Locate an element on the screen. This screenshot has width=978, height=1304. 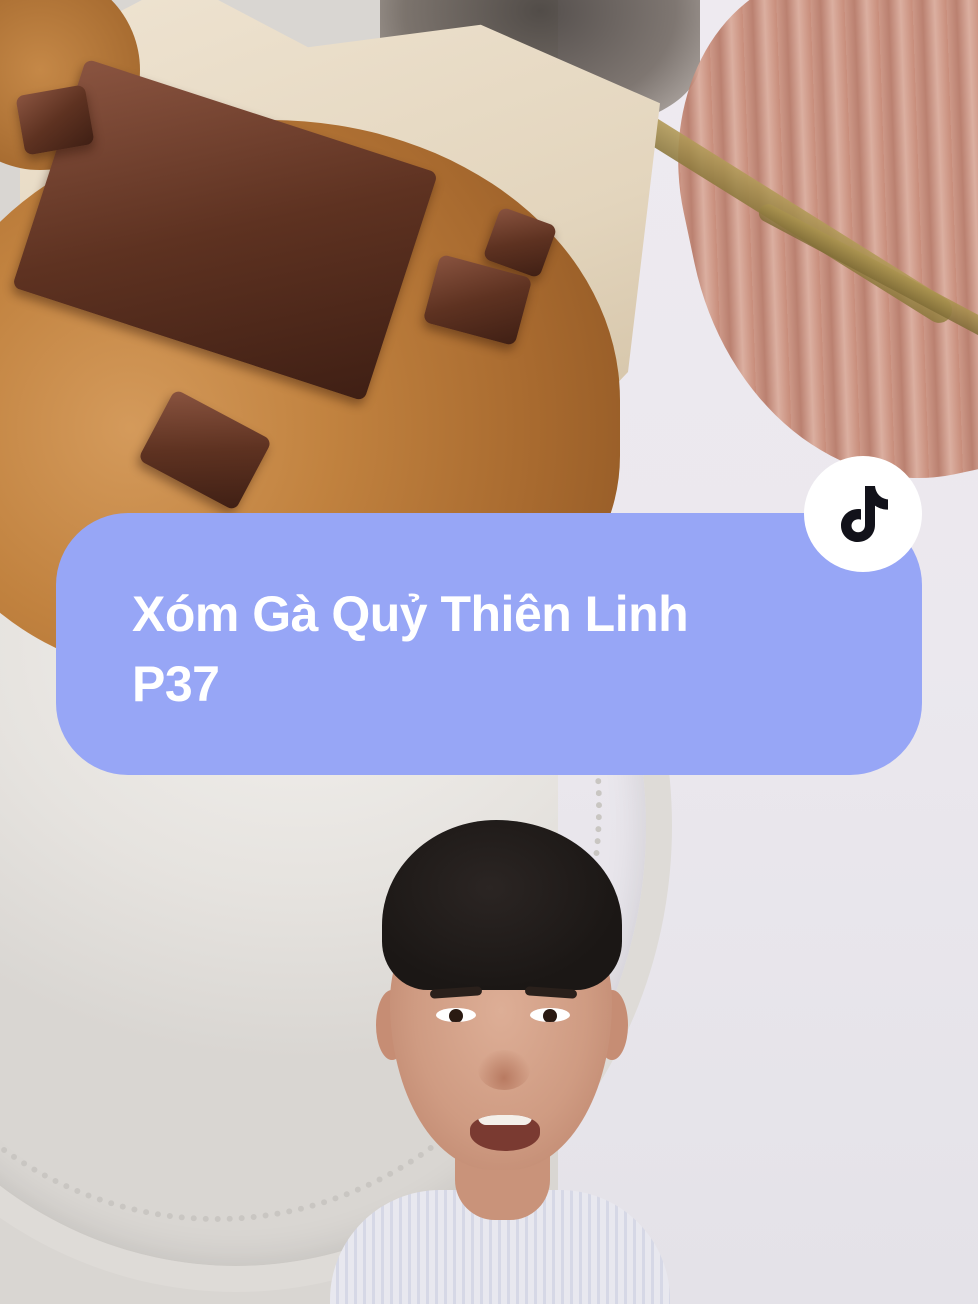
video-title: Xóm Gà Quỷ Thiên Linh P37 is located at coordinates (497, 649).